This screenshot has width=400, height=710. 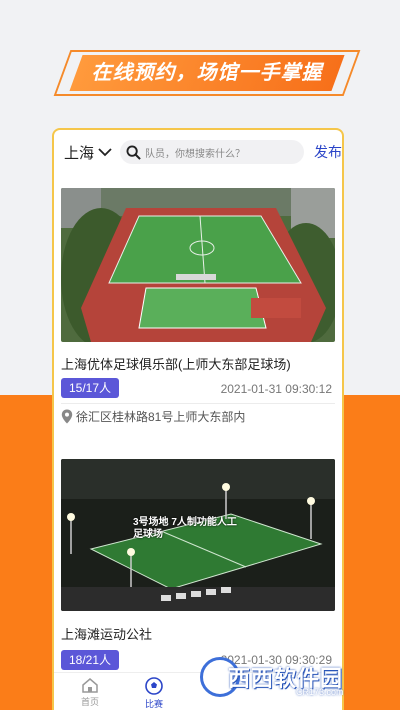 I want to click on publish-button: 发布, so click(x=328, y=152).